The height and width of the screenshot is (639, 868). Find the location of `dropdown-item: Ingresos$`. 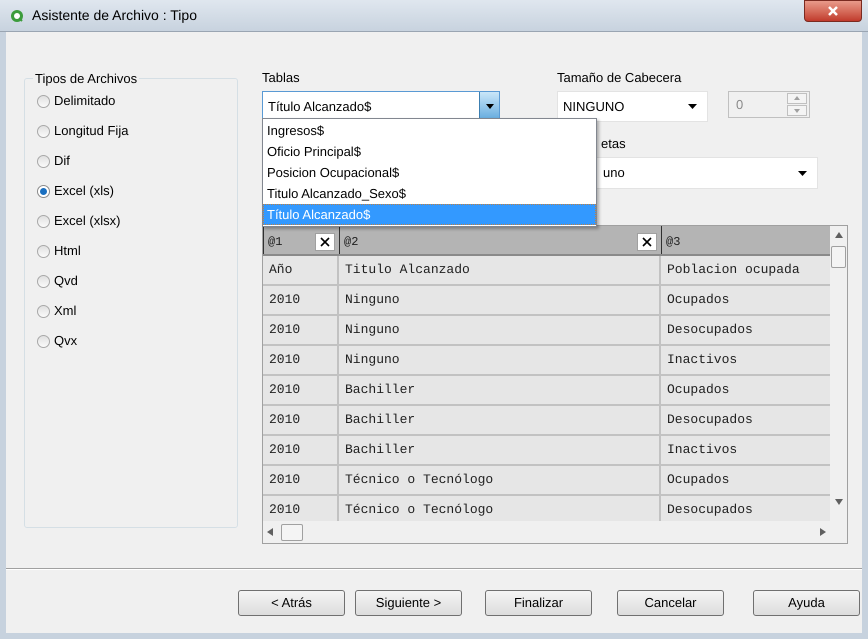

dropdown-item: Ingresos$ is located at coordinates (429, 130).